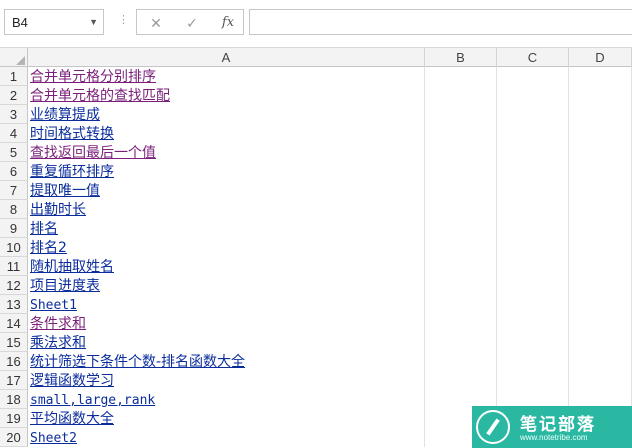  What do you see at coordinates (226, 209) in the screenshot?
I see `cell-a: 出勤时长` at bounding box center [226, 209].